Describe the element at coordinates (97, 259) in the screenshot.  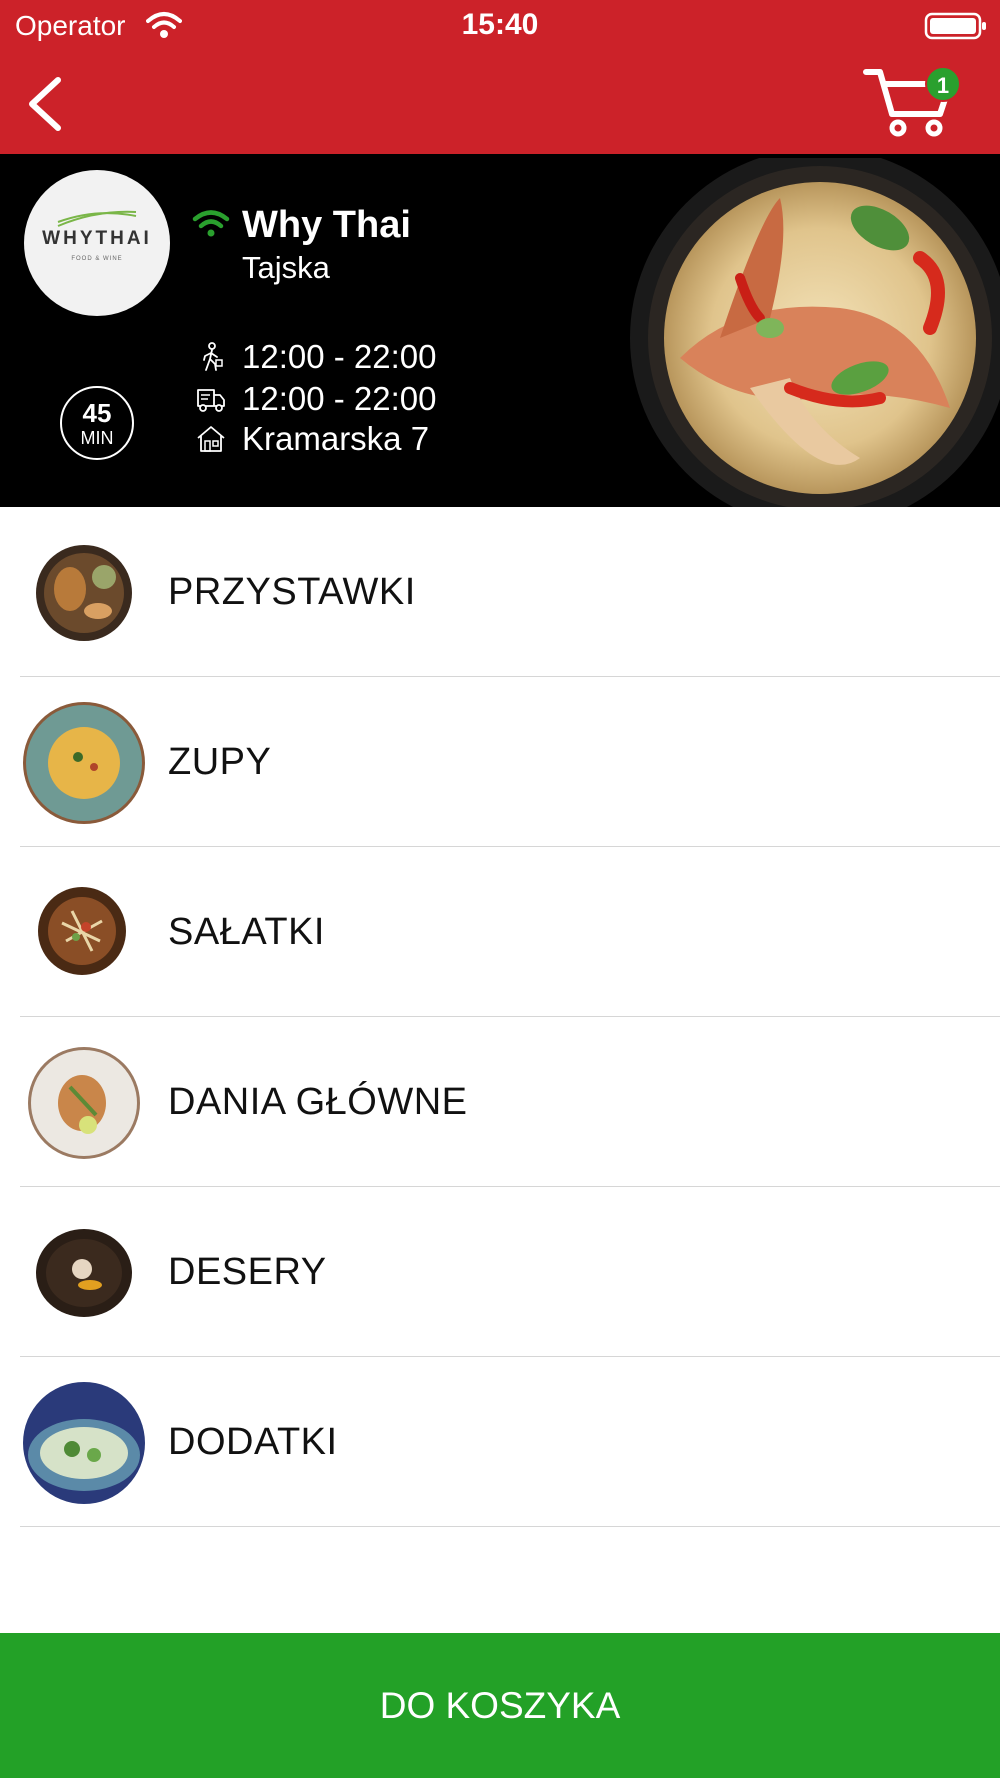
I see `logo-subtext: FOOD & WINE` at that location.